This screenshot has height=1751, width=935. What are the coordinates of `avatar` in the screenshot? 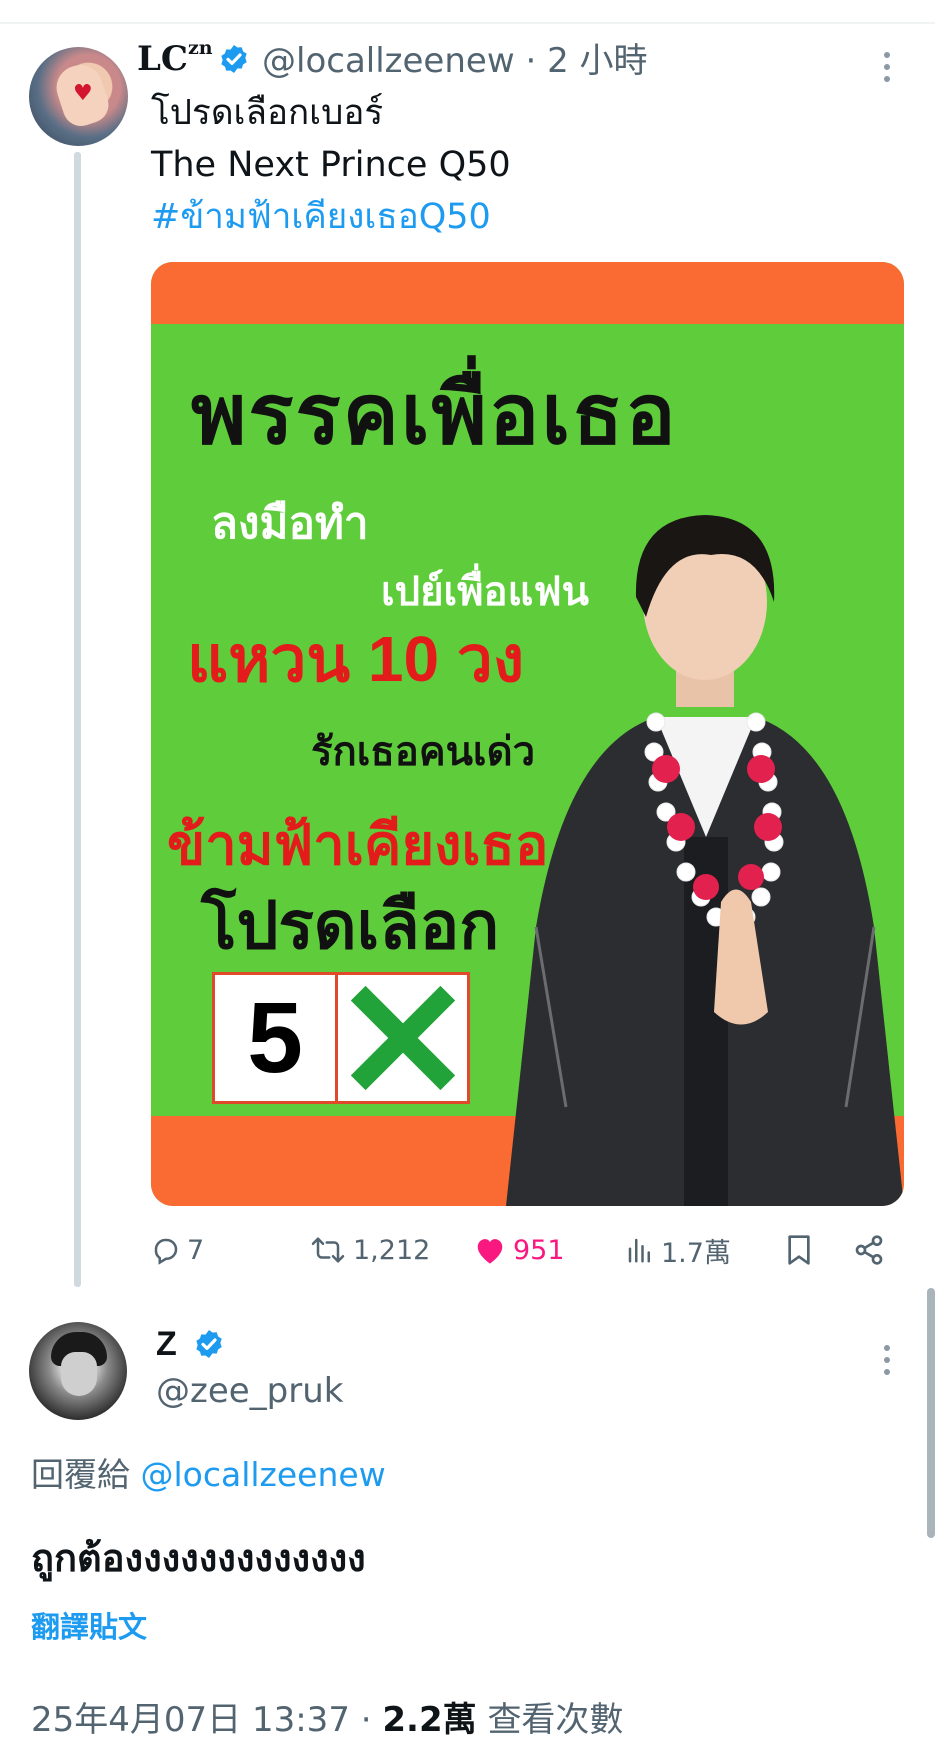 It's located at (78, 1371).